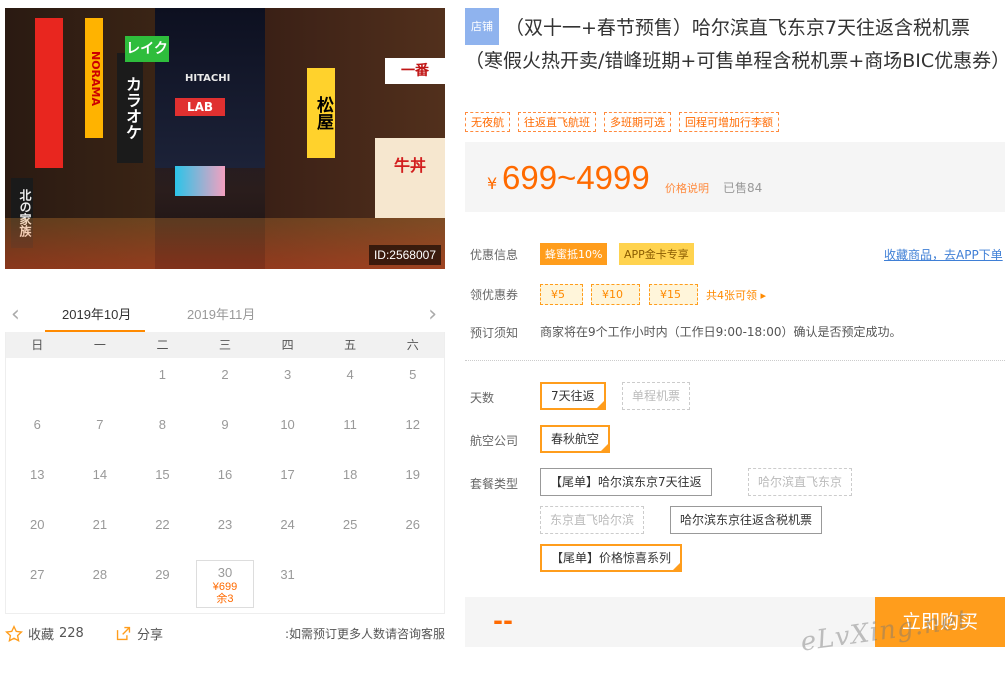 This screenshot has width=1006, height=674. I want to click on calendar-nav: ‹ 2019年10月 2019年11月 ›, so click(225, 314).